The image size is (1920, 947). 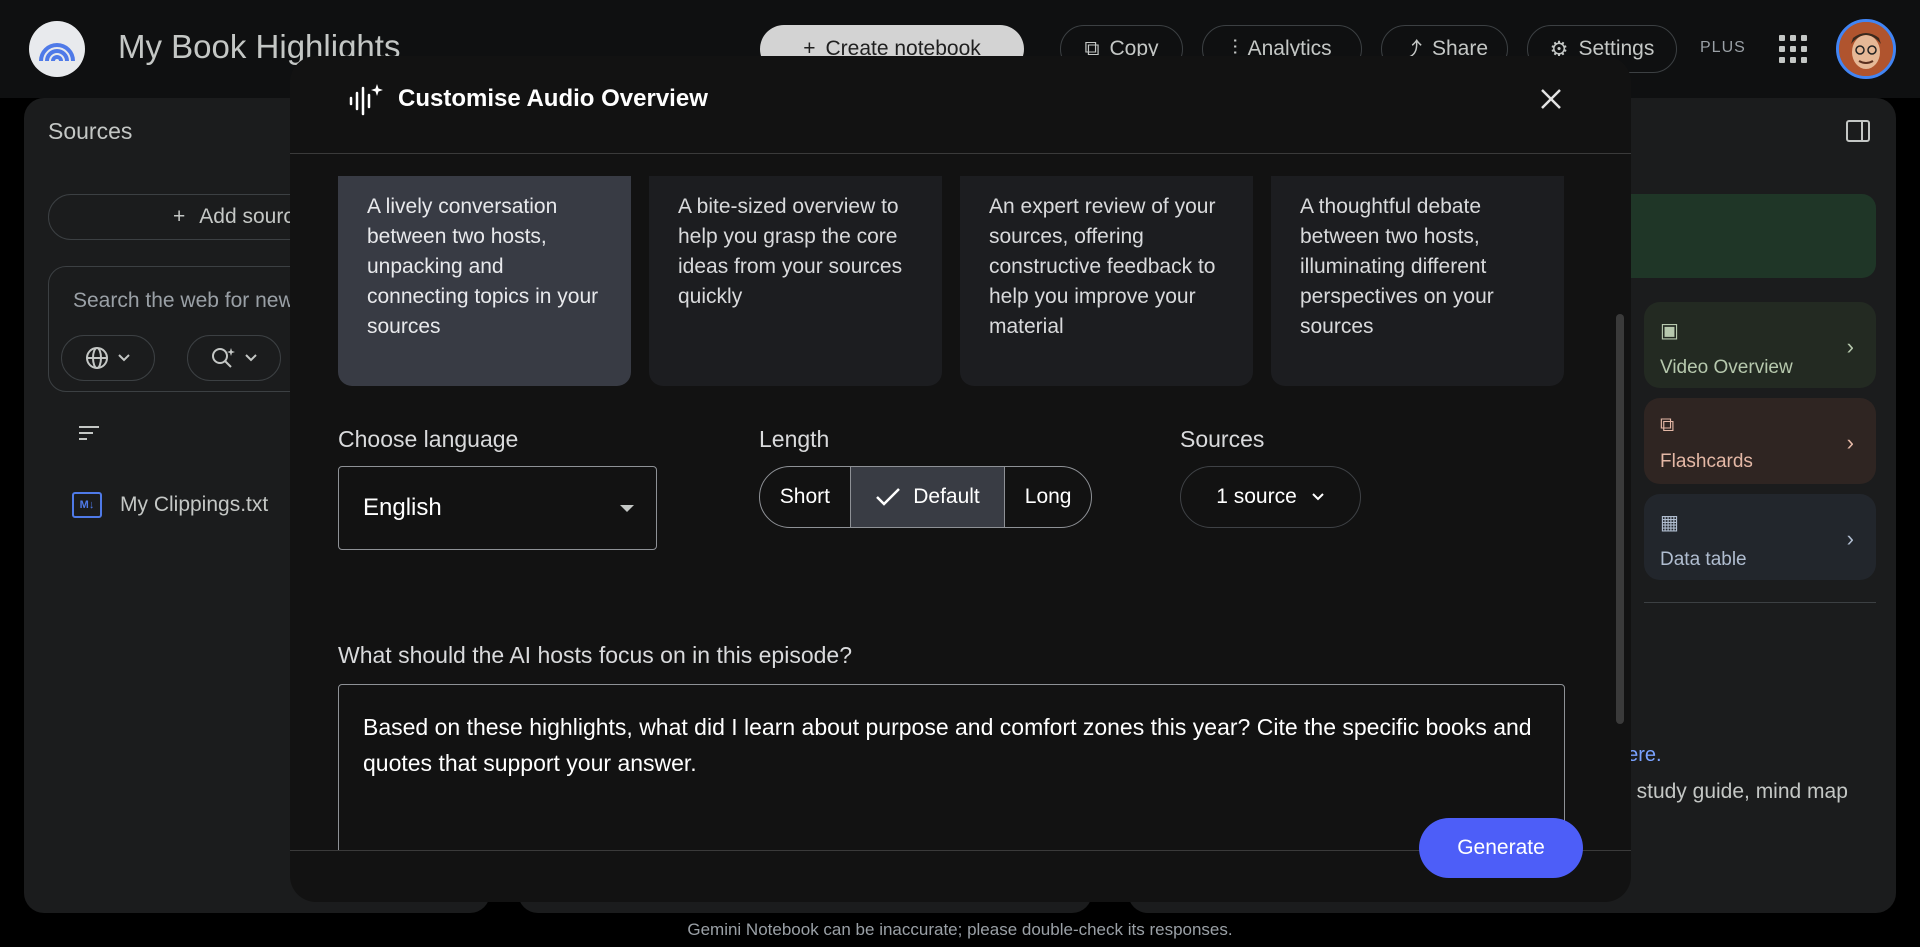 I want to click on plus-icon: +, so click(x=179, y=216).